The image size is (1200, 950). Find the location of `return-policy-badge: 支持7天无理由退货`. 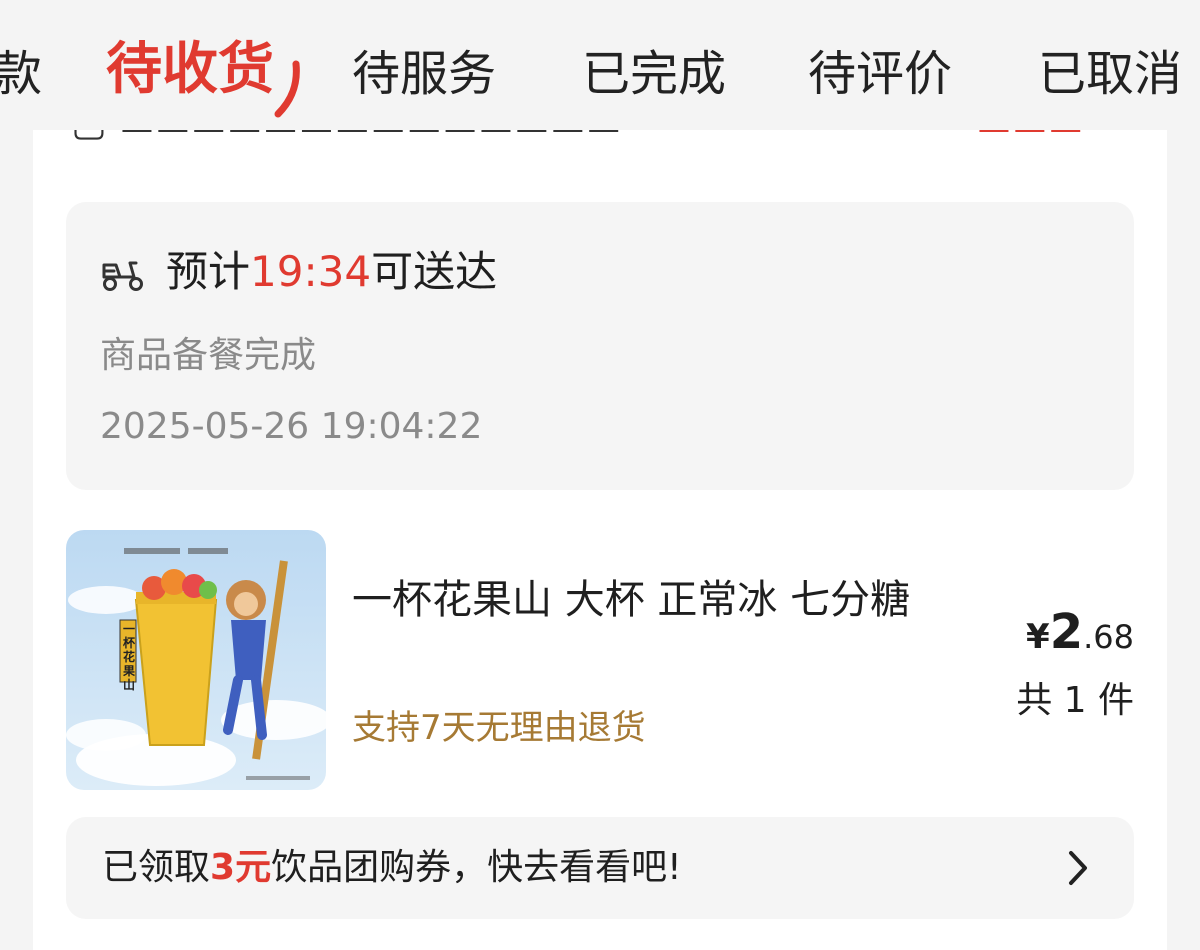

return-policy-badge: 支持7天无理由退货 is located at coordinates (499, 728).